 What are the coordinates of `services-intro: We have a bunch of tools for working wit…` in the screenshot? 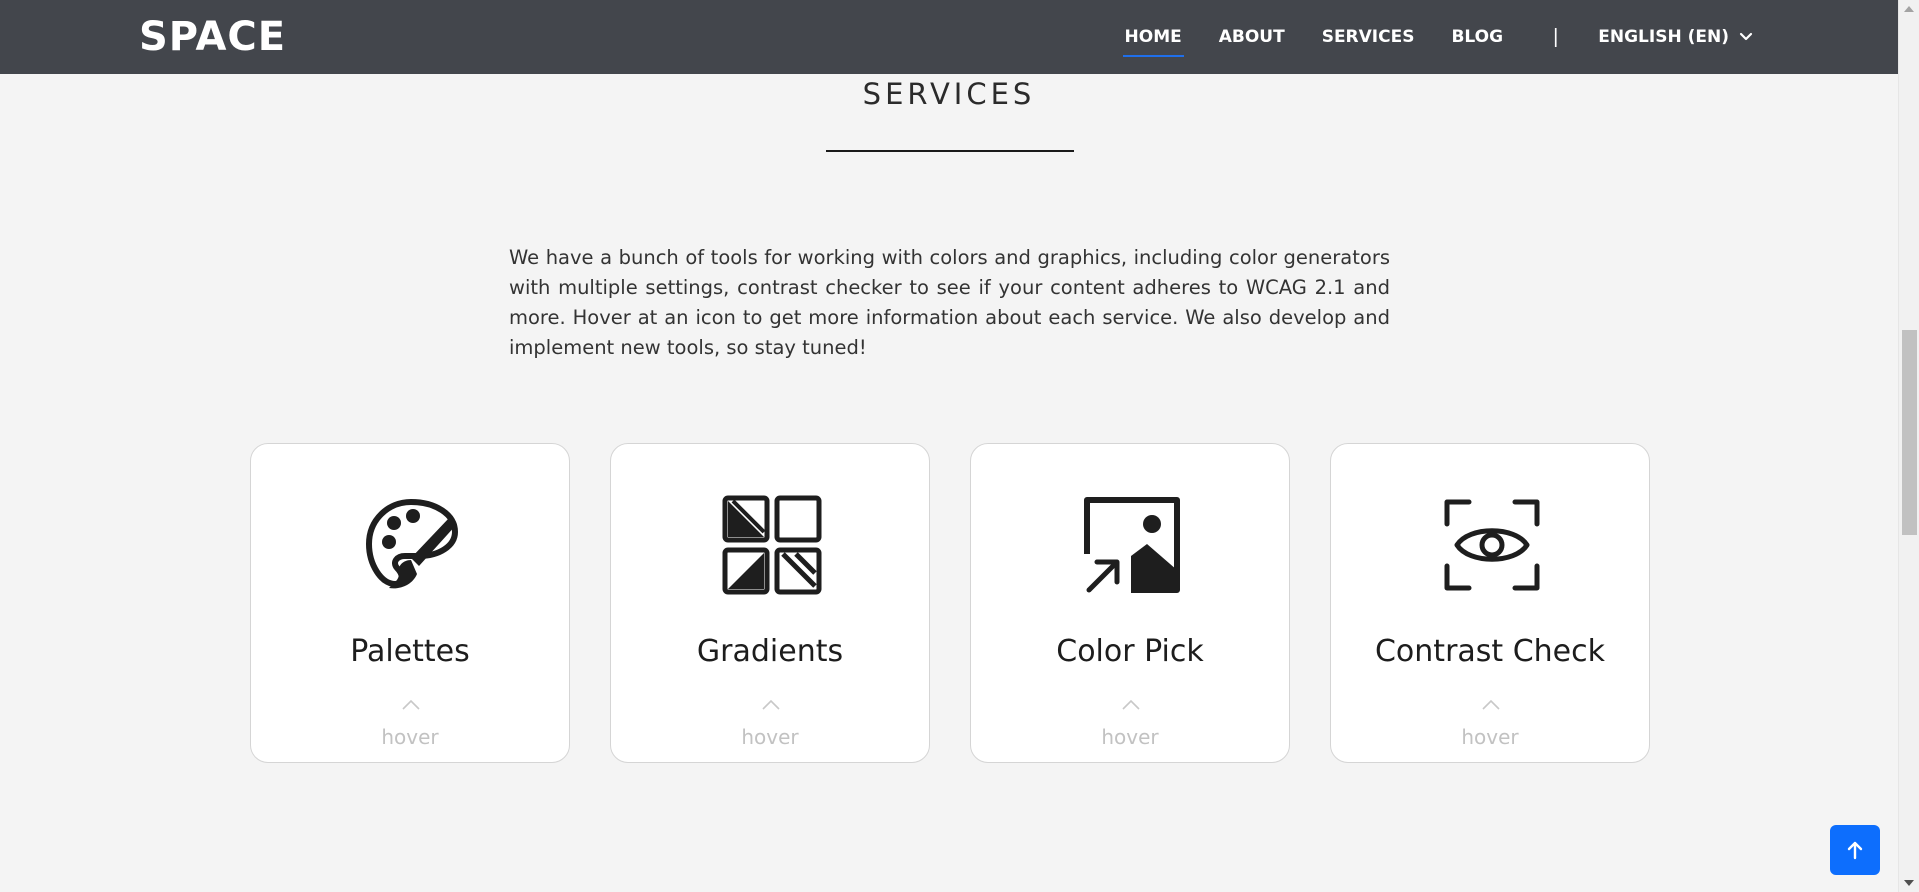 It's located at (949, 302).